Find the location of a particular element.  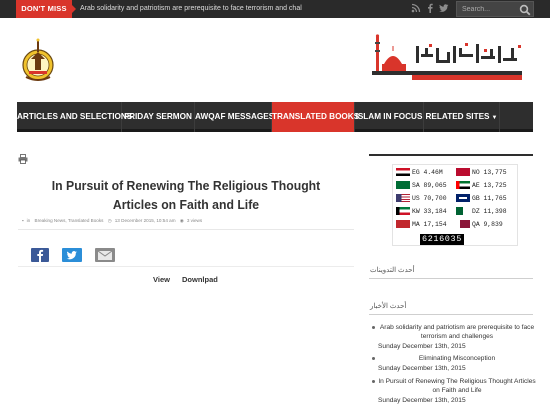

search-box is located at coordinates (495, 9).